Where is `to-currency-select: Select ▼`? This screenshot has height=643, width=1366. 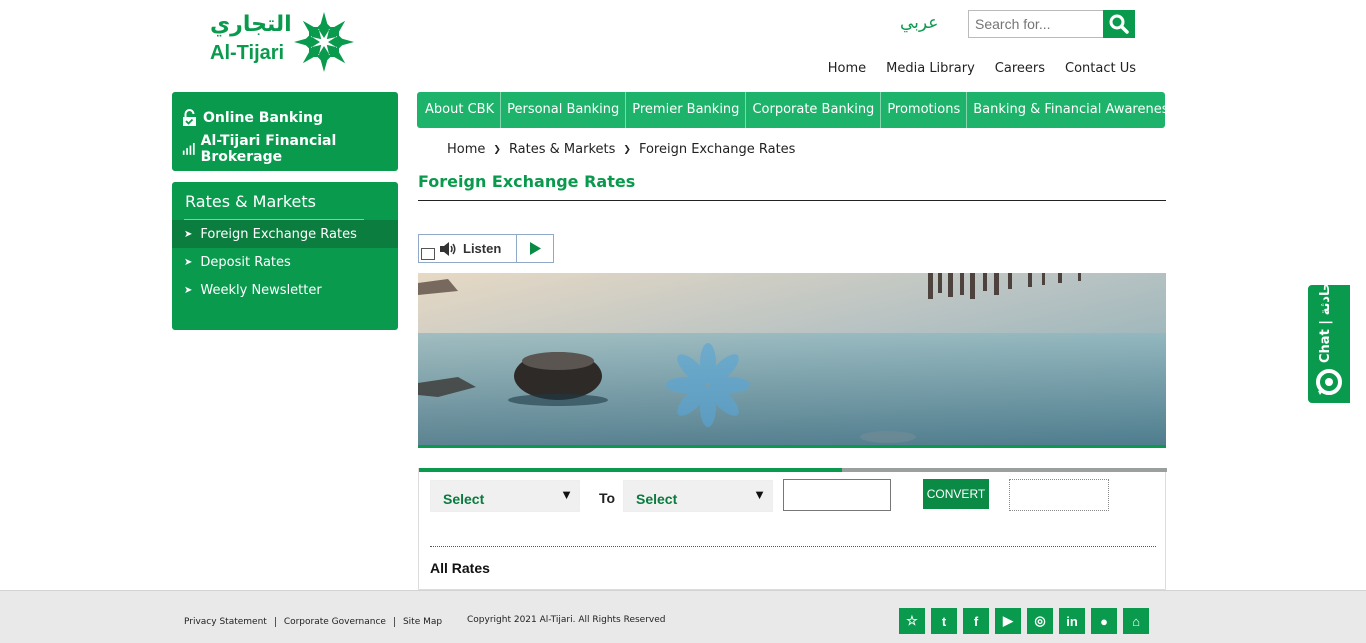
to-currency-select: Select ▼ is located at coordinates (698, 496).